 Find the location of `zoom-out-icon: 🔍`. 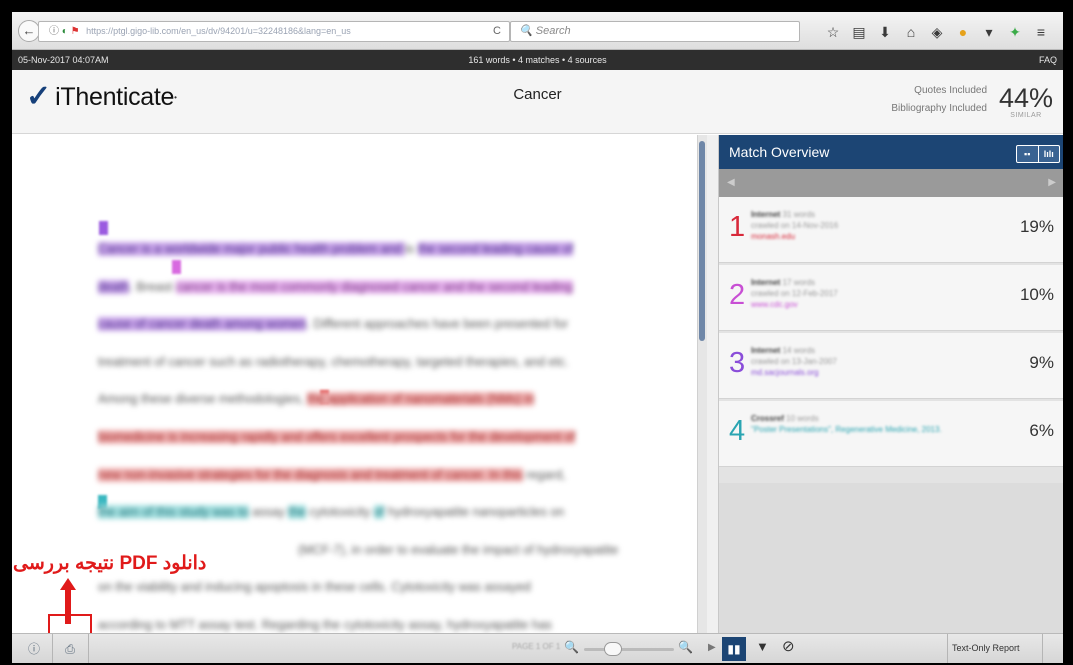

zoom-out-icon: 🔍 is located at coordinates (571, 647).